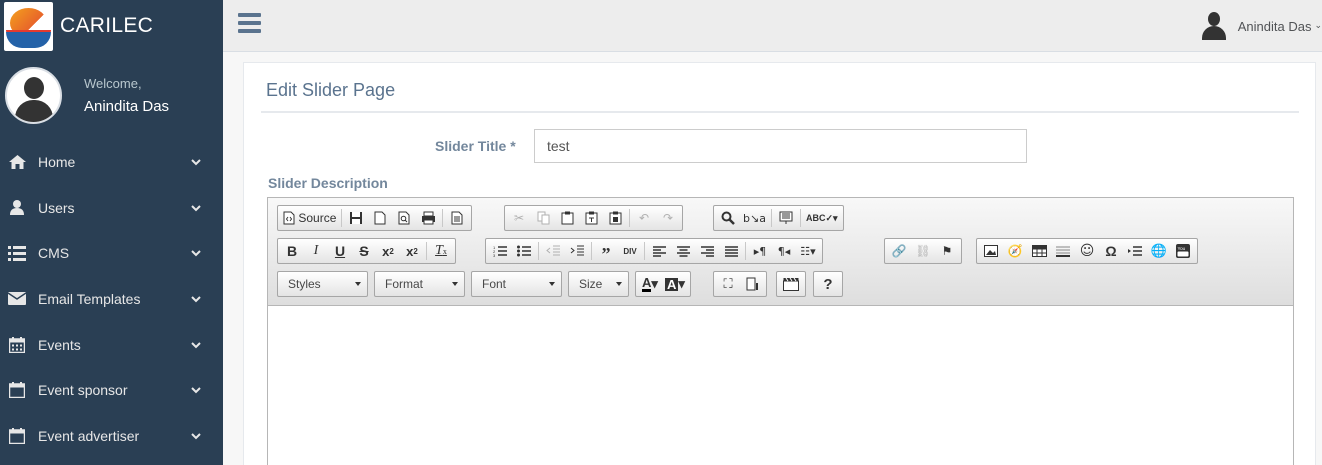 The image size is (1322, 465). Describe the element at coordinates (524, 251) in the screenshot. I see `bulleted-list-icon` at that location.